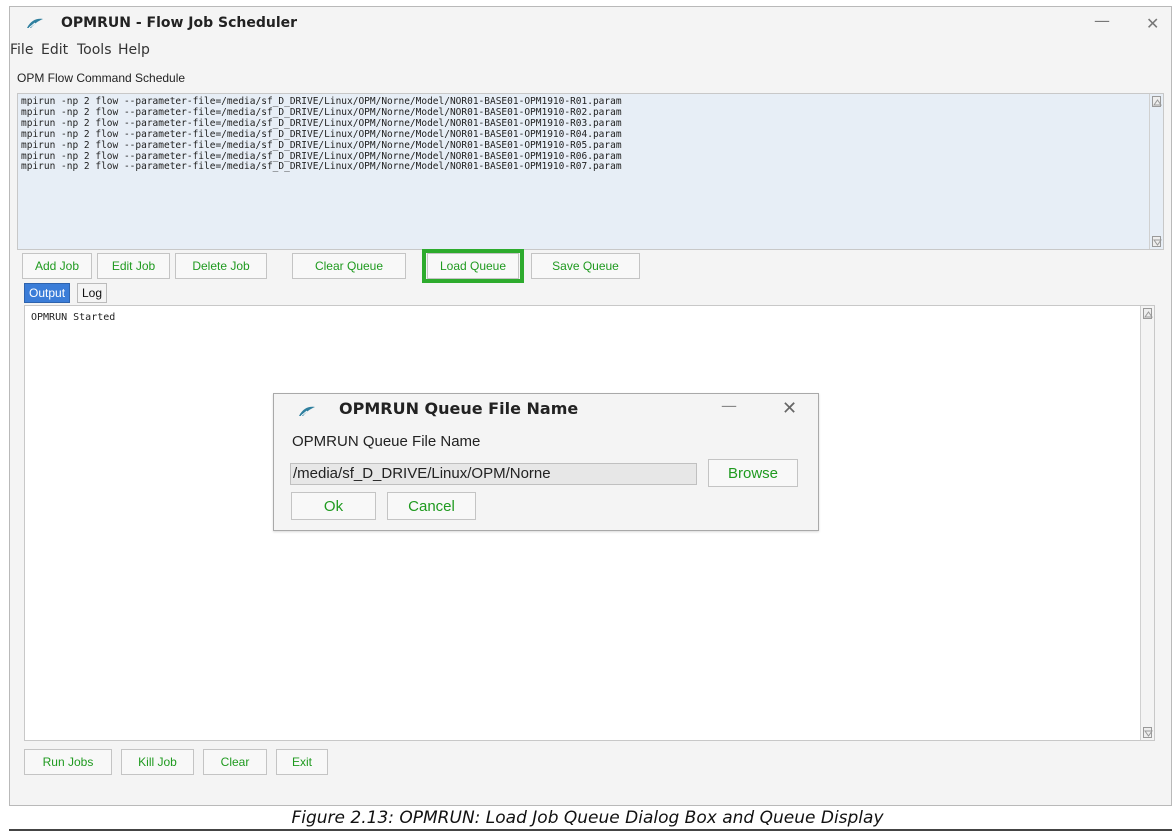  What do you see at coordinates (221, 266) in the screenshot?
I see `delete-job-button: Delete Job` at bounding box center [221, 266].